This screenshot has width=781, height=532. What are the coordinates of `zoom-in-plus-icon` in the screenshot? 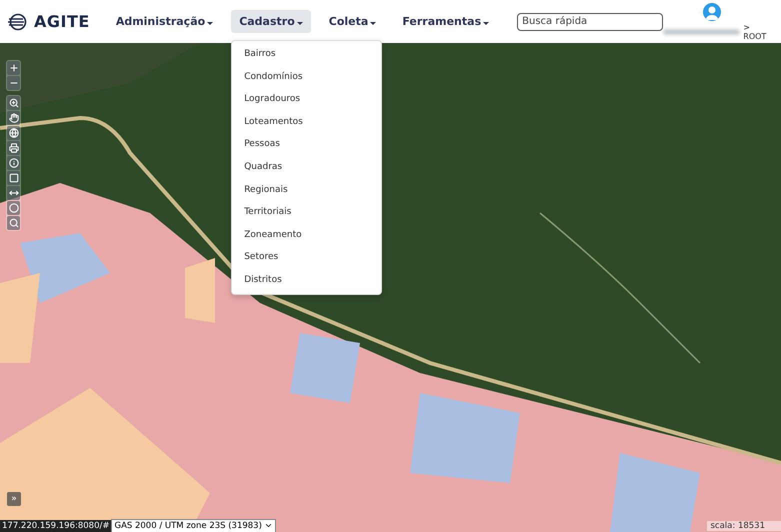 It's located at (13, 68).